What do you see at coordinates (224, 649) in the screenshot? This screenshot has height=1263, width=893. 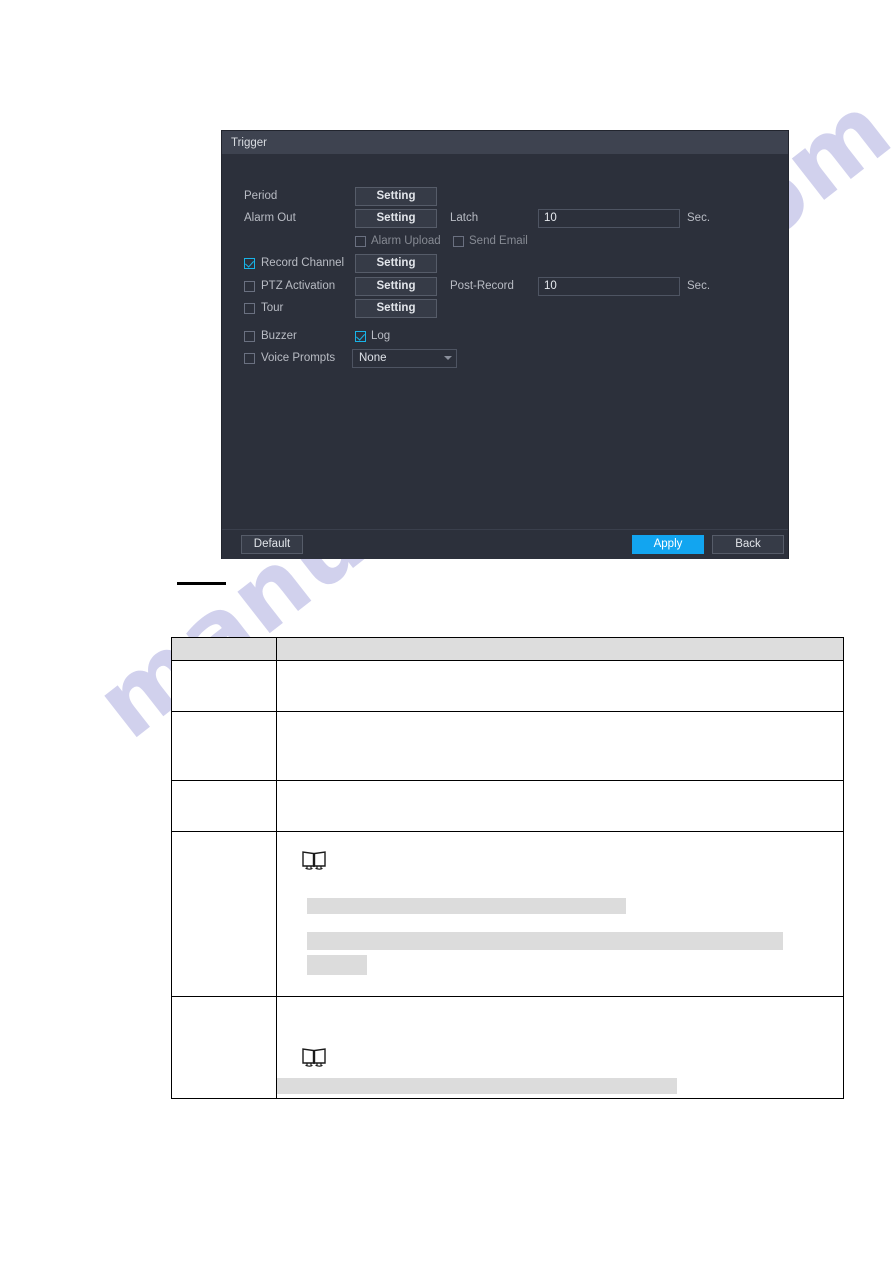 I see `table-header-cell-name` at bounding box center [224, 649].